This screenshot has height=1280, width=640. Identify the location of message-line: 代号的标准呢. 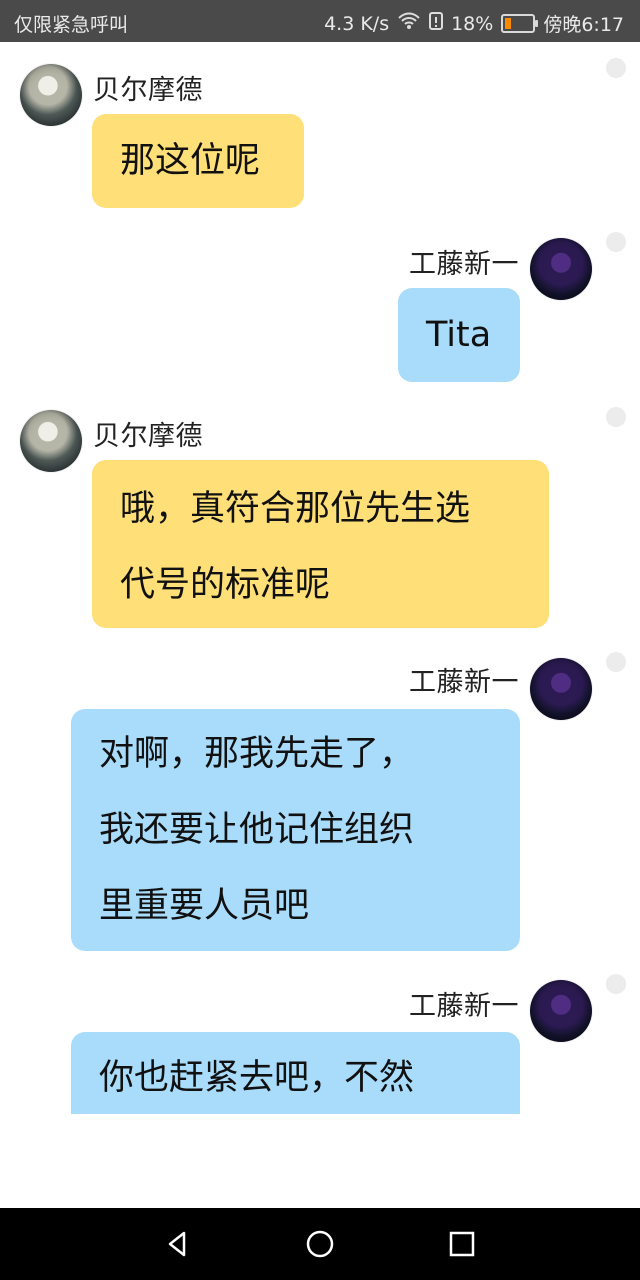
(225, 585).